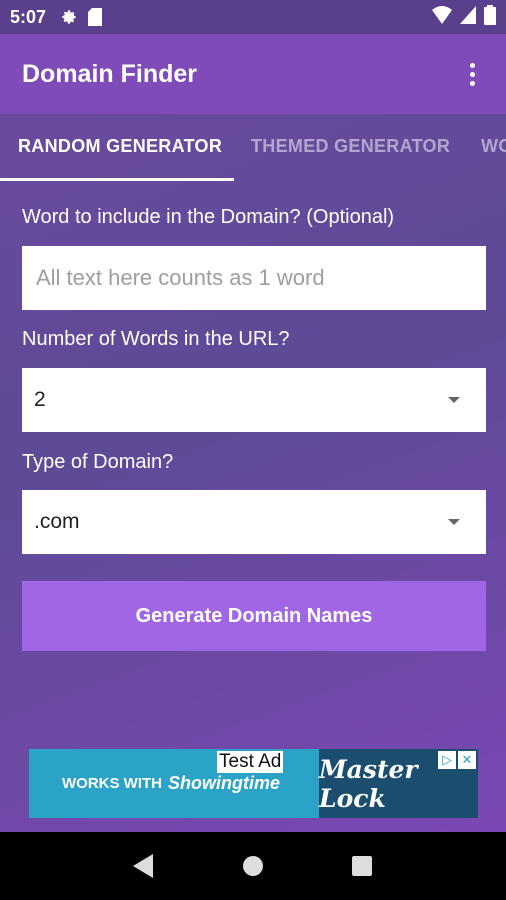 This screenshot has width=506, height=900. I want to click on word-count-select: 2, so click(254, 400).